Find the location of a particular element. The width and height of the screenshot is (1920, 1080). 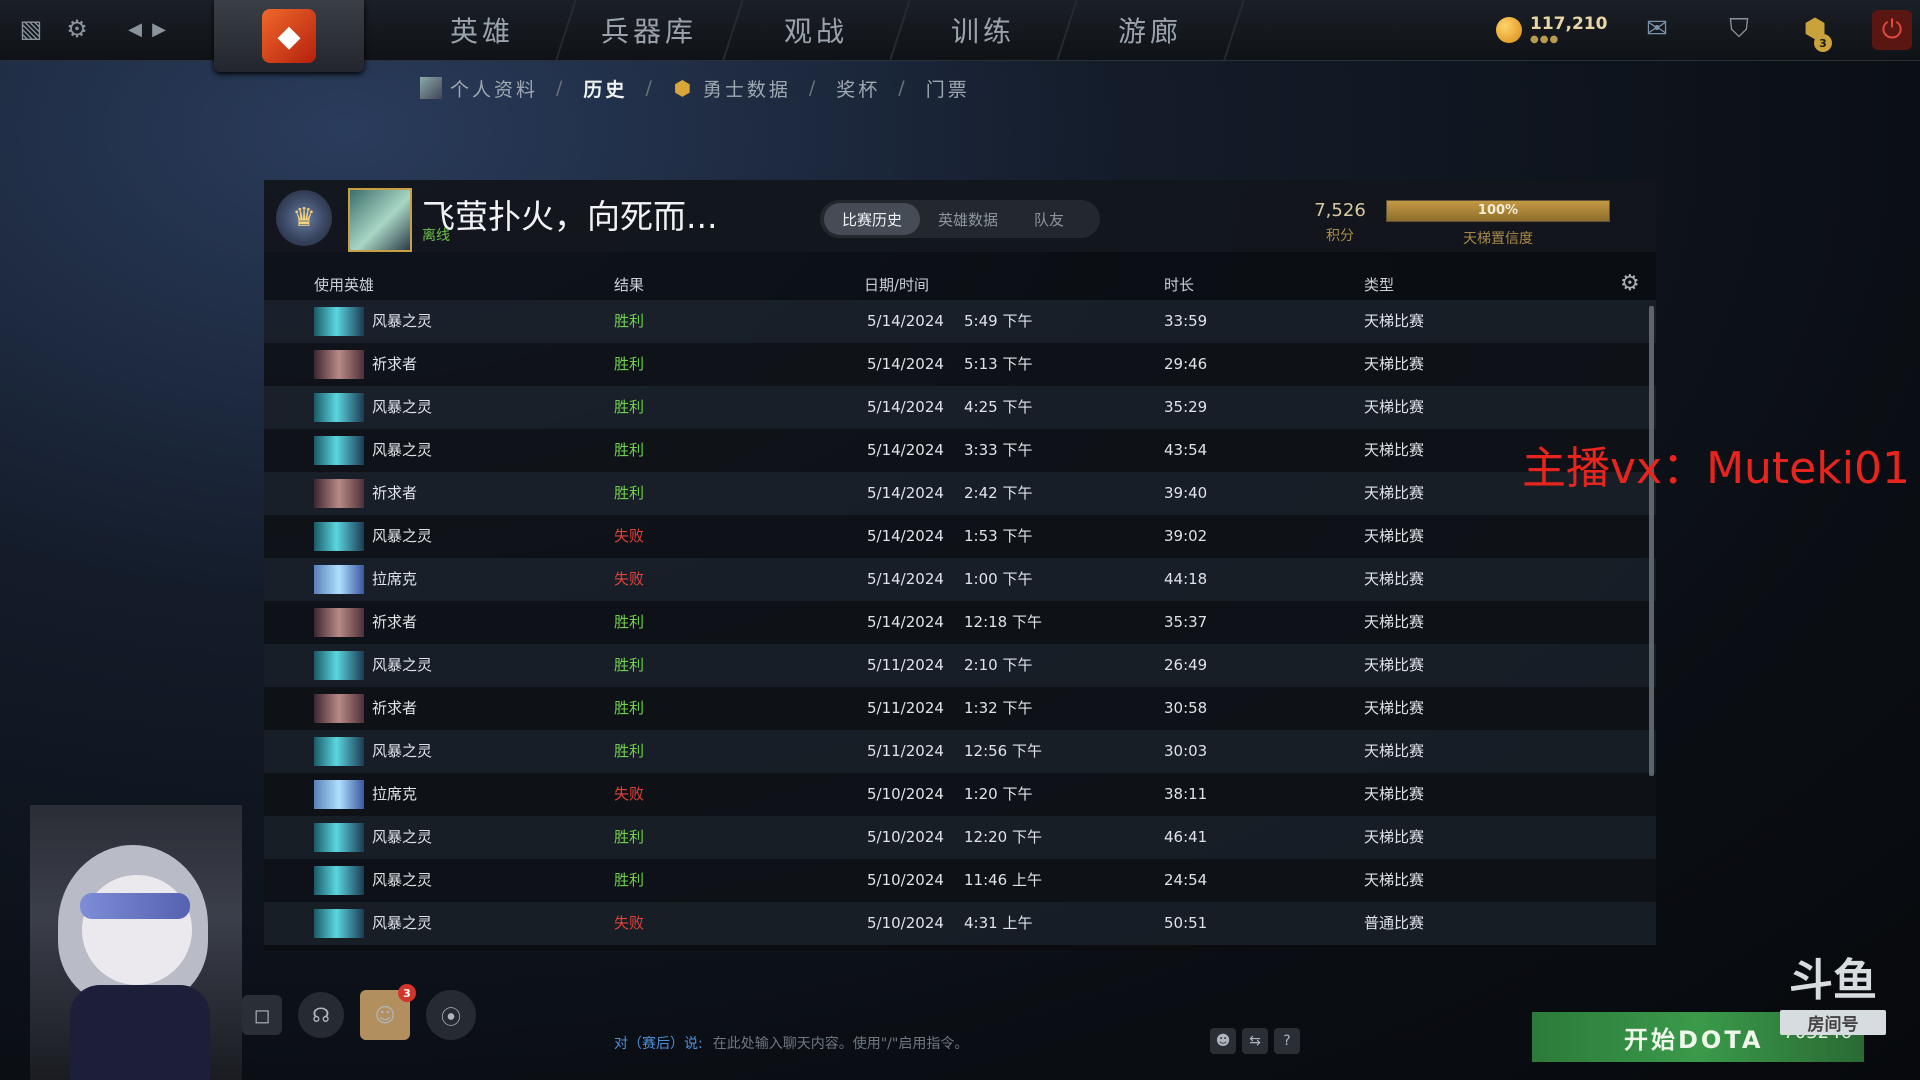

table-row: 风暴之灵 胜利 5/14/2024 5:49 下午 33:59 天梯比赛 is located at coordinates (960, 321).